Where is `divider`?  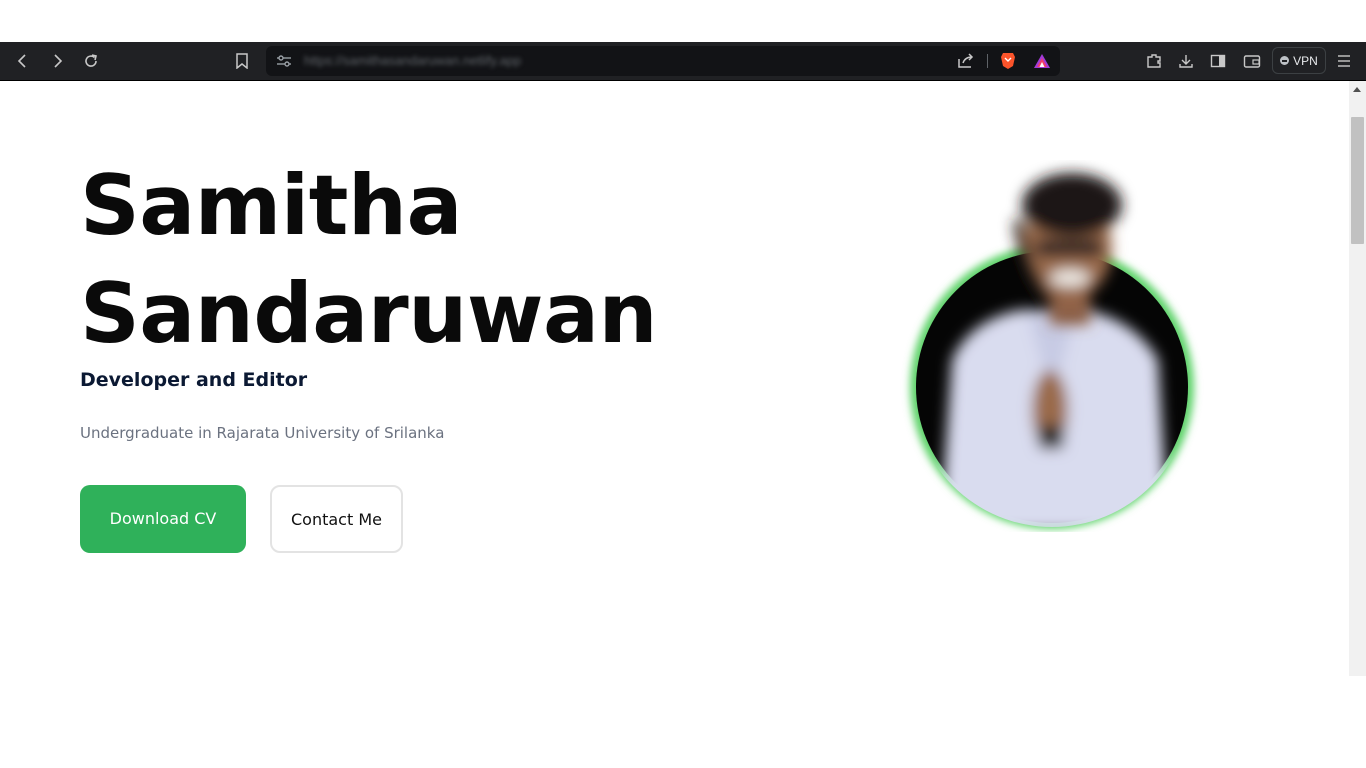 divider is located at coordinates (987, 61).